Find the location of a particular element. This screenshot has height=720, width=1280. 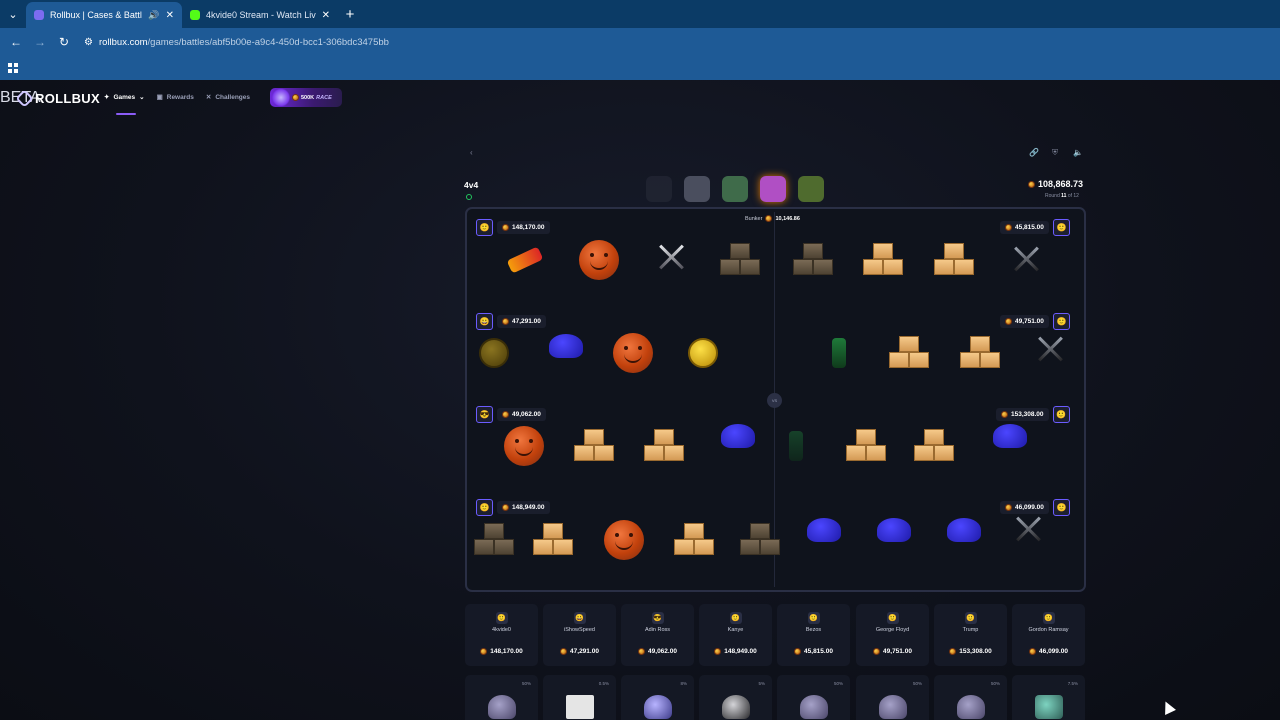

race-amount: 500K is located at coordinates (308, 97).